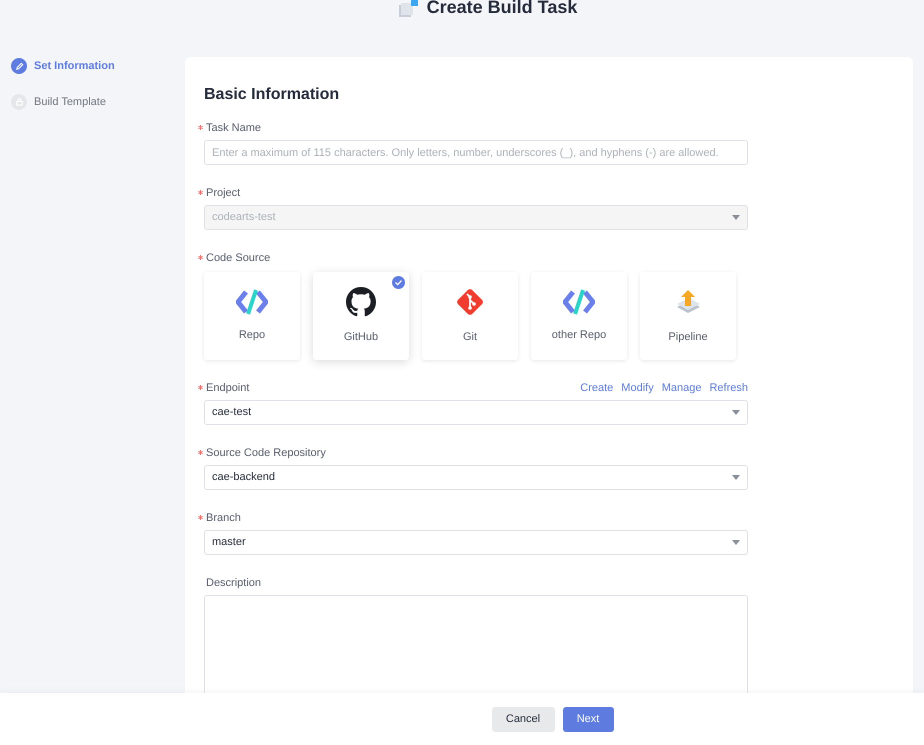 The width and height of the screenshot is (924, 745). What do you see at coordinates (223, 193) in the screenshot?
I see `field-label: Project` at bounding box center [223, 193].